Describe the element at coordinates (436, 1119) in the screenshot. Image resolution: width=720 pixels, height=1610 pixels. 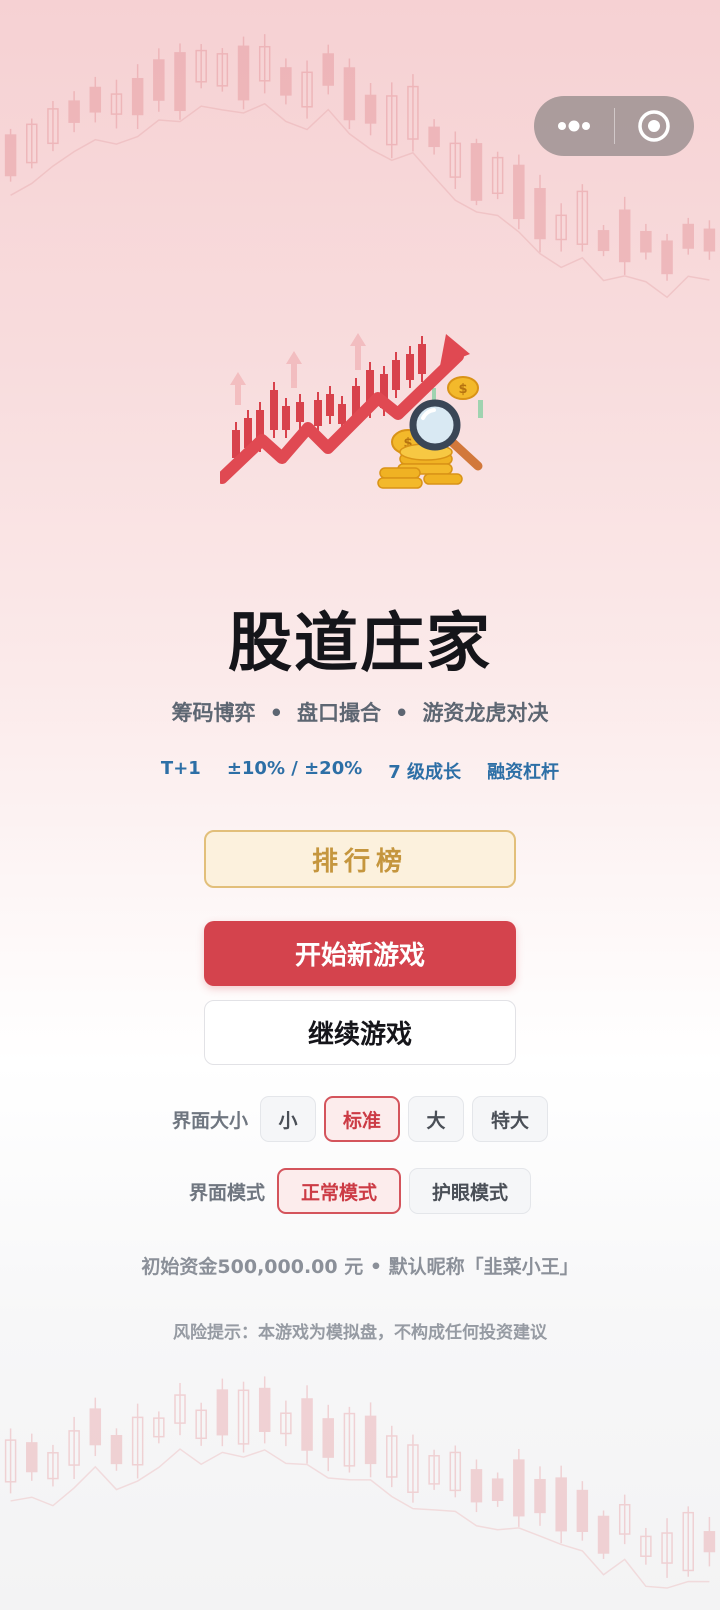
I see `size-option-large: 大` at that location.